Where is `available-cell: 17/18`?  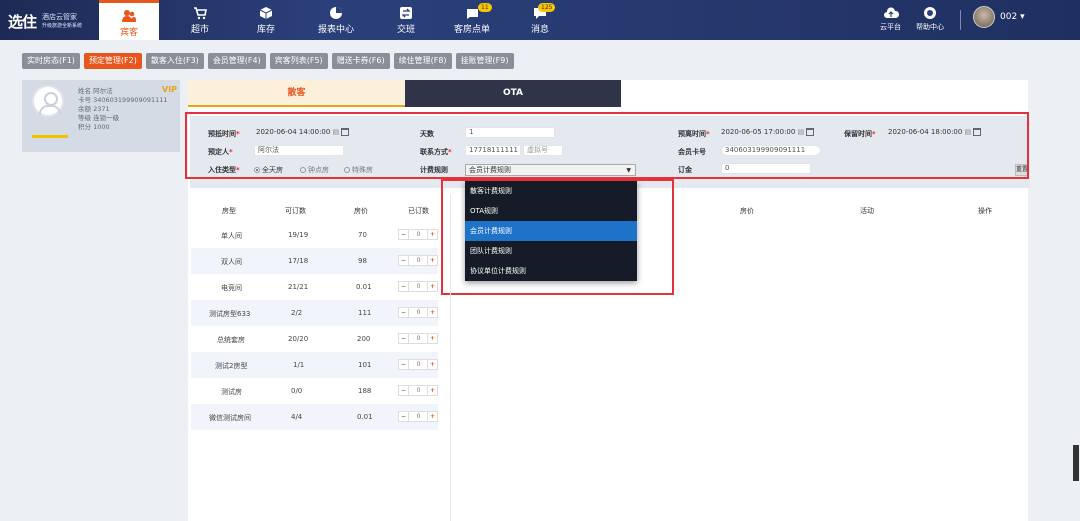
available-cell: 17/18 is located at coordinates (298, 261).